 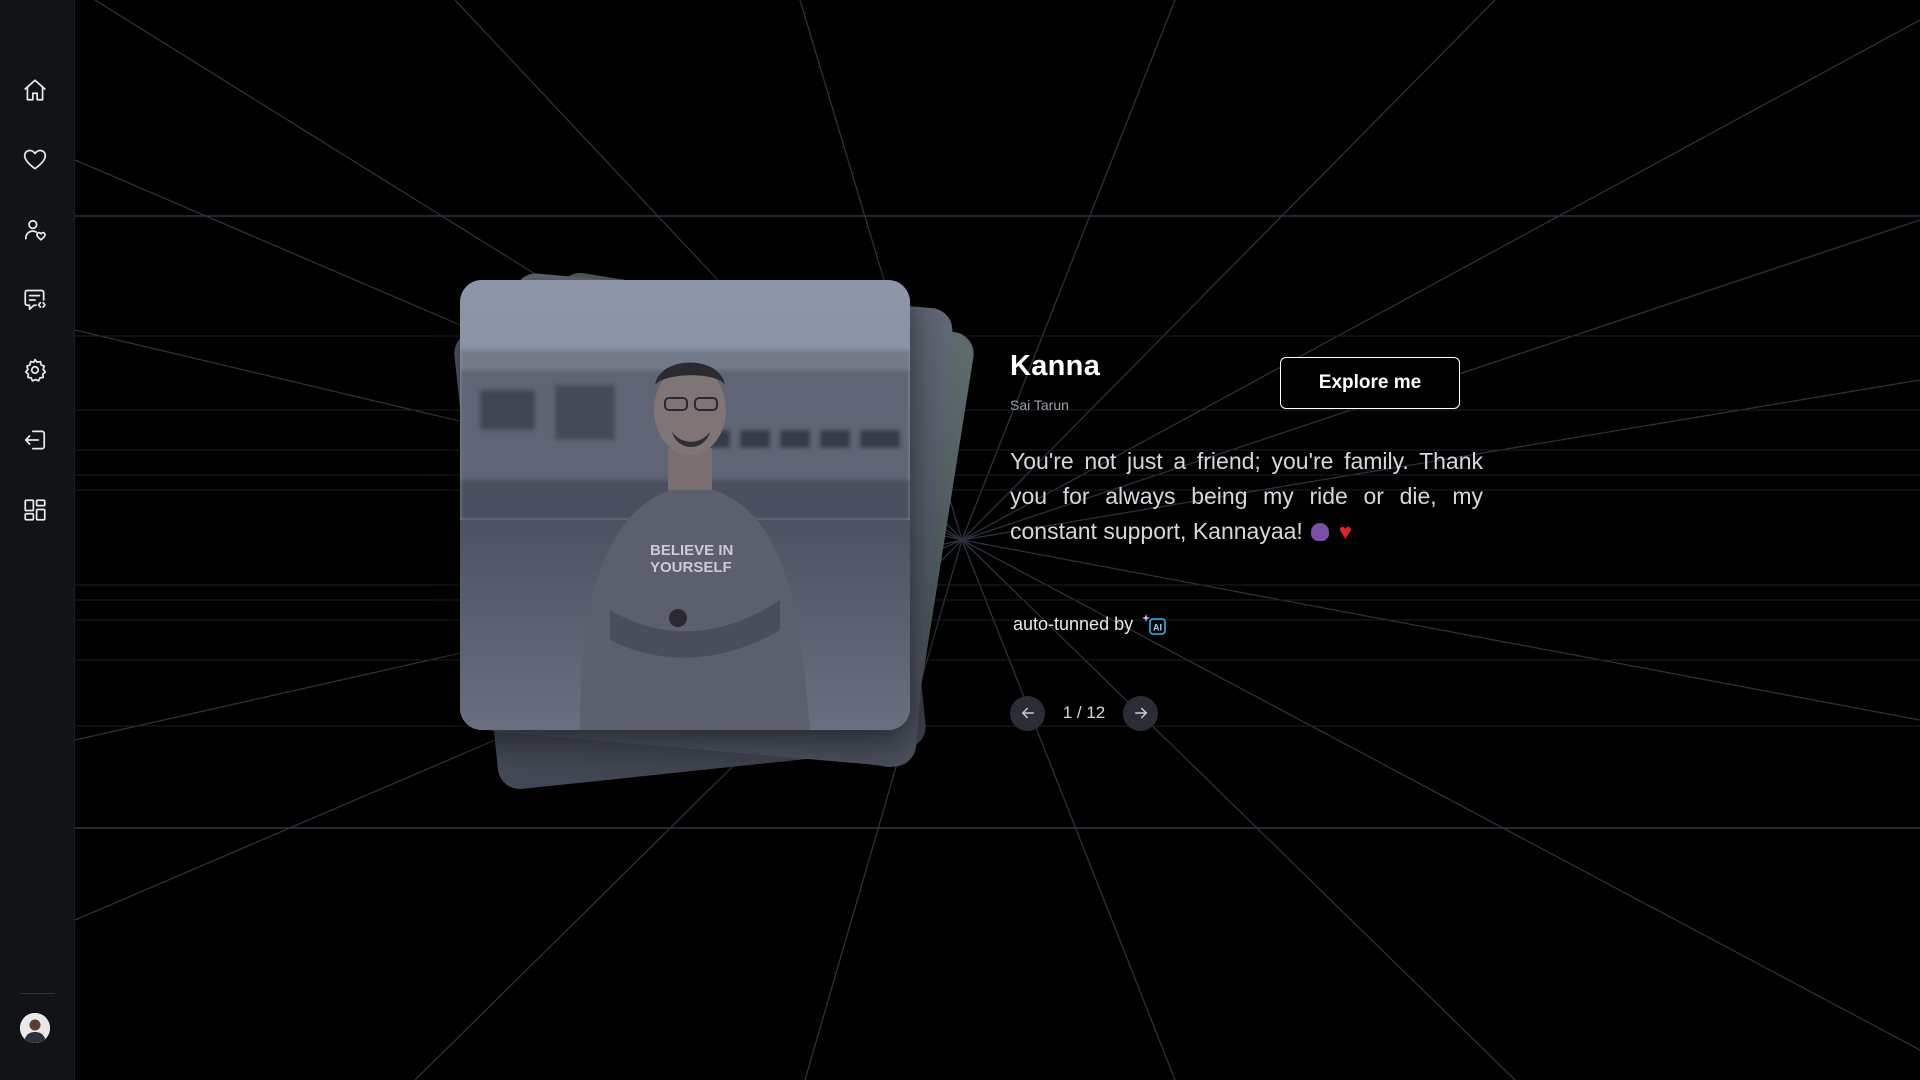 I want to click on next-button, so click(x=1140, y=713).